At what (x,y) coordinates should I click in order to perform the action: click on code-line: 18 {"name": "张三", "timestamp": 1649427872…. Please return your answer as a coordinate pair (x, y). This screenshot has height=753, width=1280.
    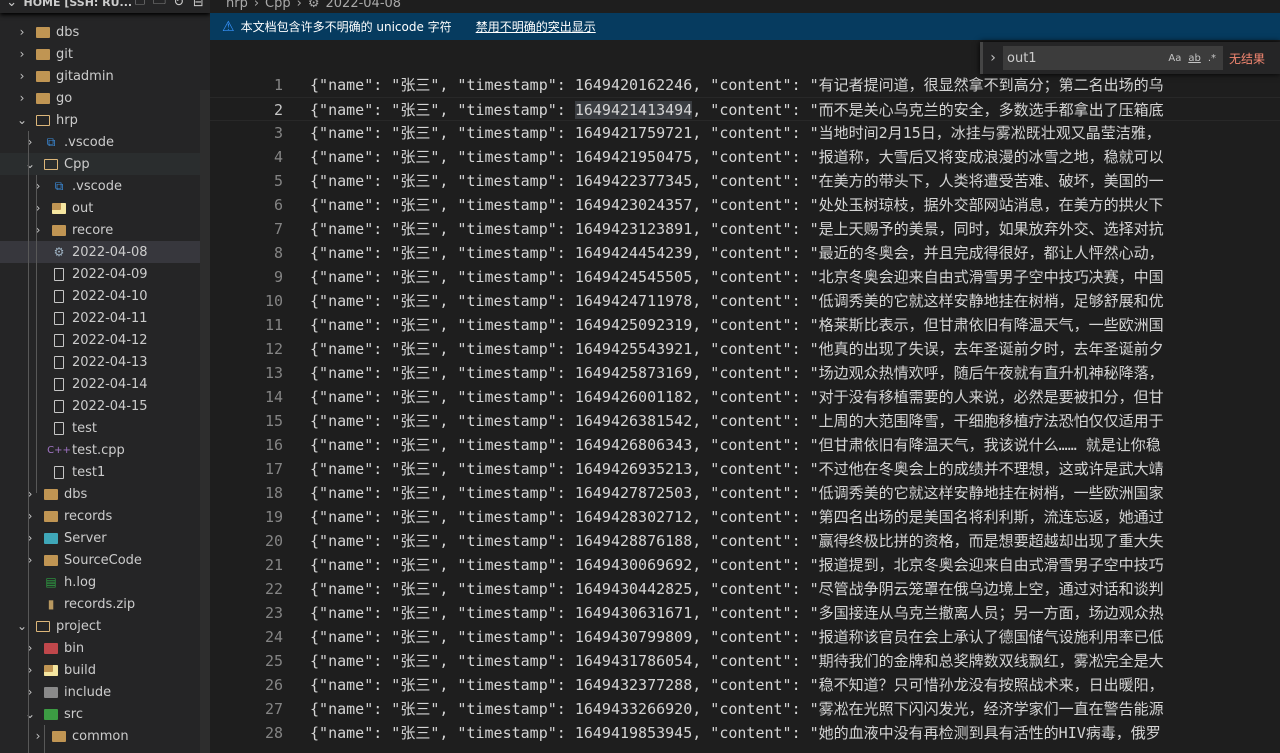
    Looking at the image, I should click on (745, 493).